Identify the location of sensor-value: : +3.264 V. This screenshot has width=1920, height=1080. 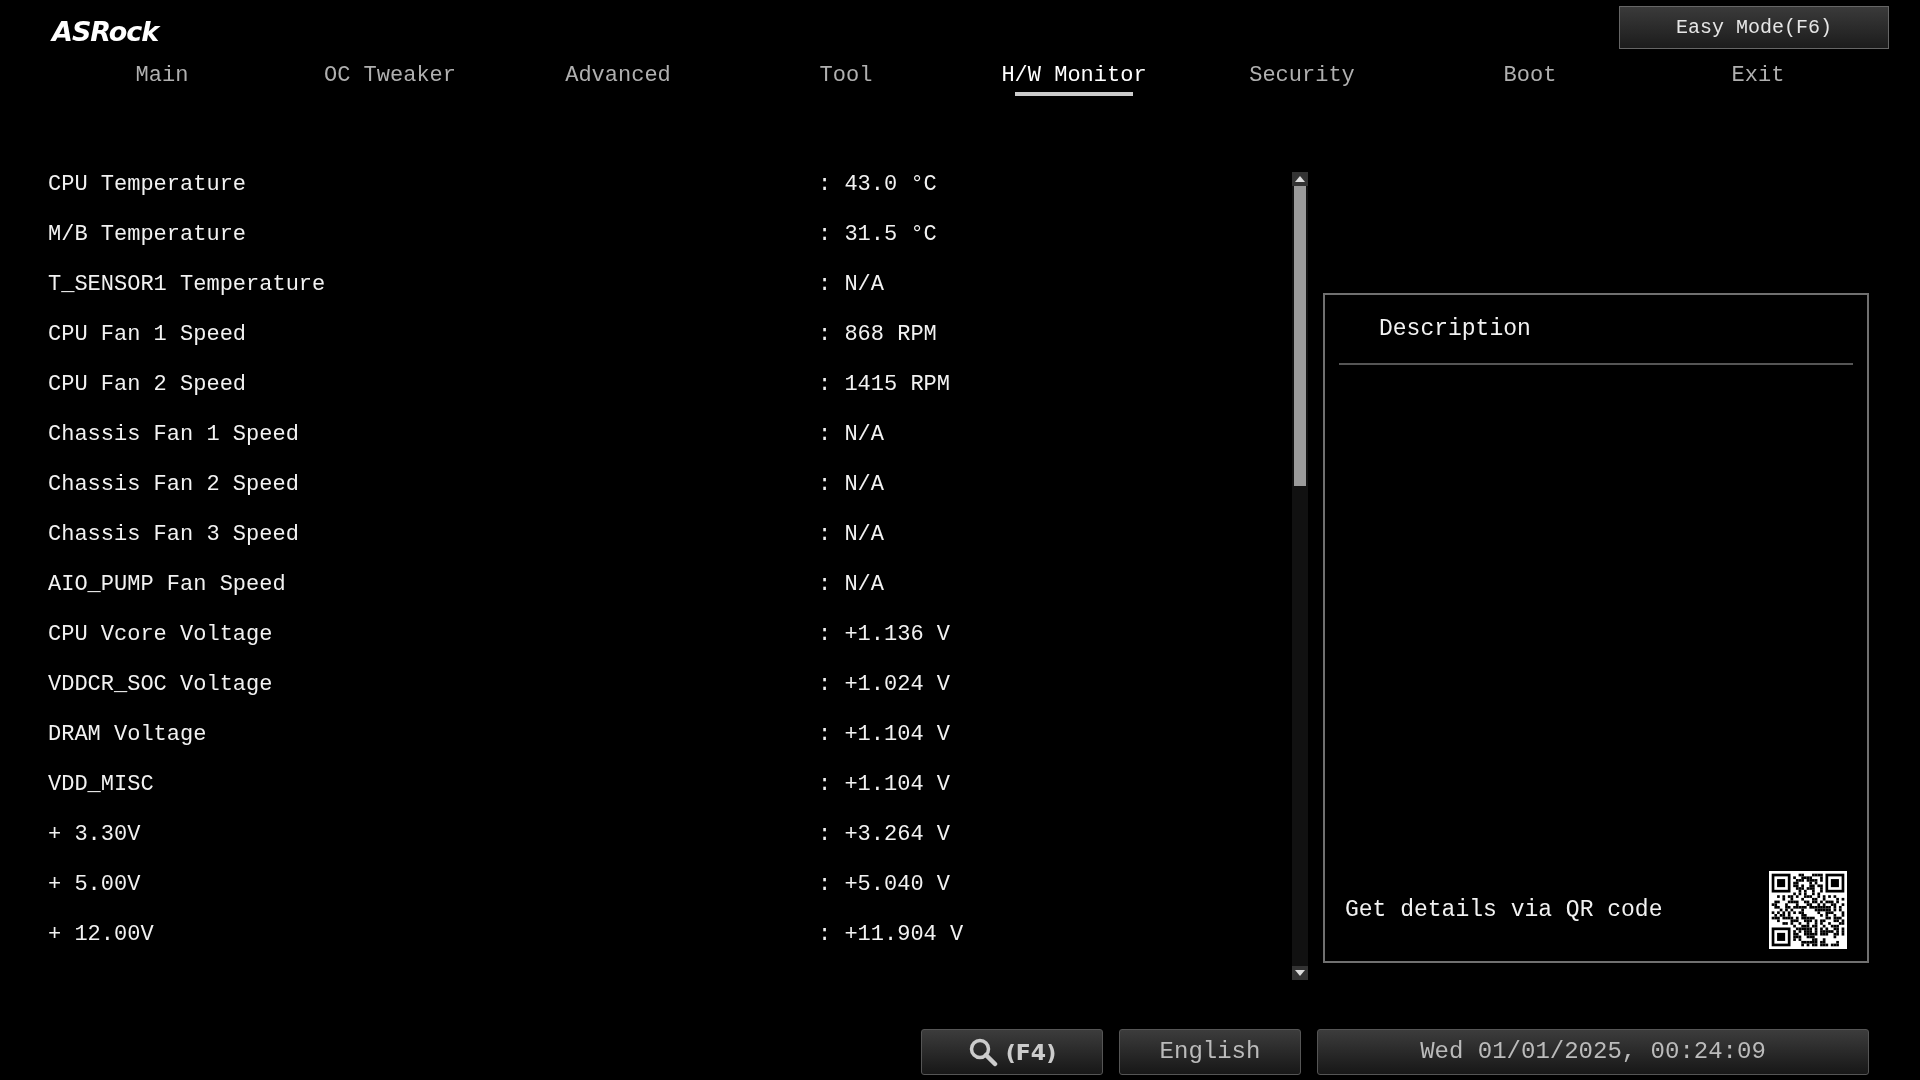
(884, 834).